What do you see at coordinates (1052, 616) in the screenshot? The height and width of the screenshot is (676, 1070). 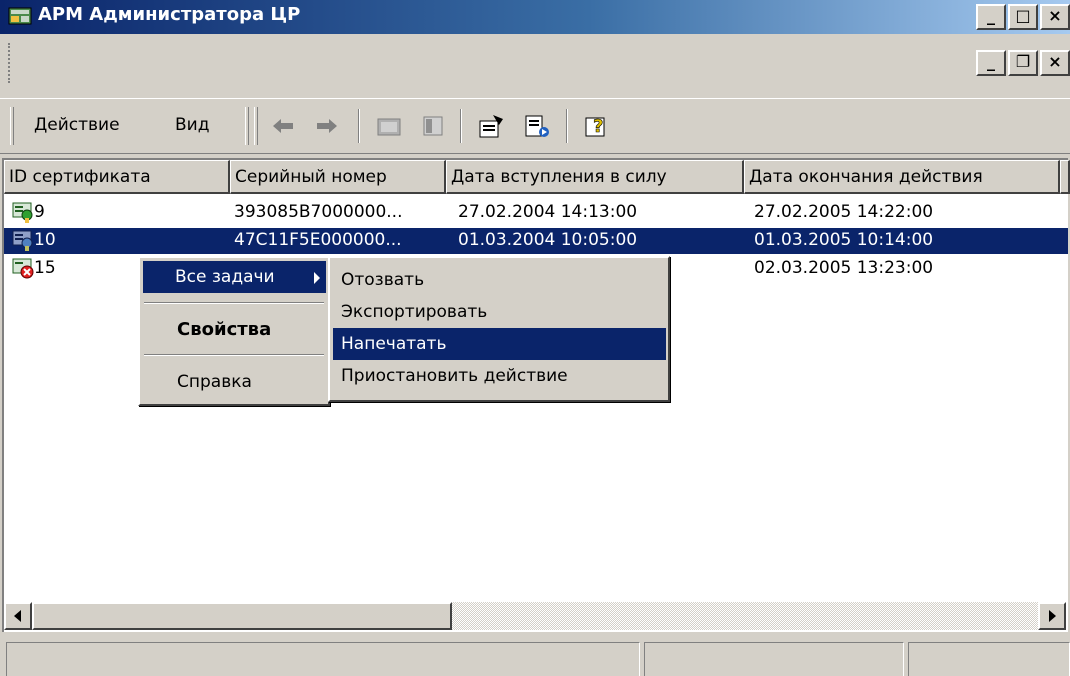 I see `scroll-right-button` at bounding box center [1052, 616].